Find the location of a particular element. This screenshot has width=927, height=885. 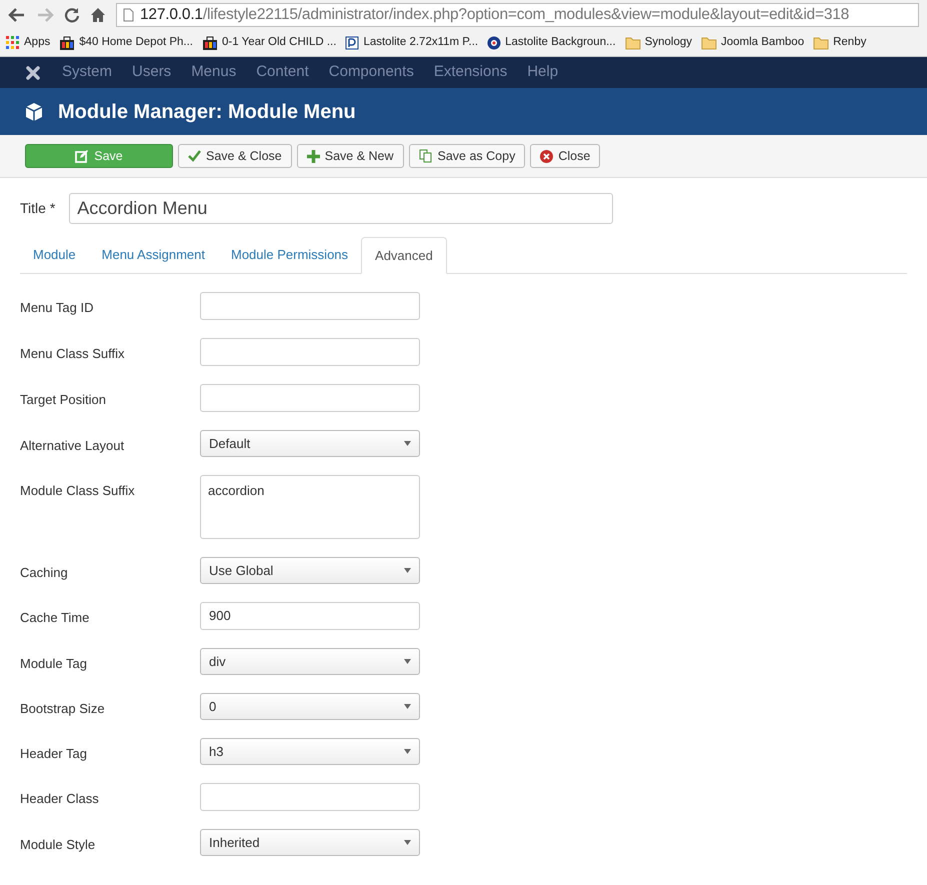

menu-item: Extensions is located at coordinates (471, 72).